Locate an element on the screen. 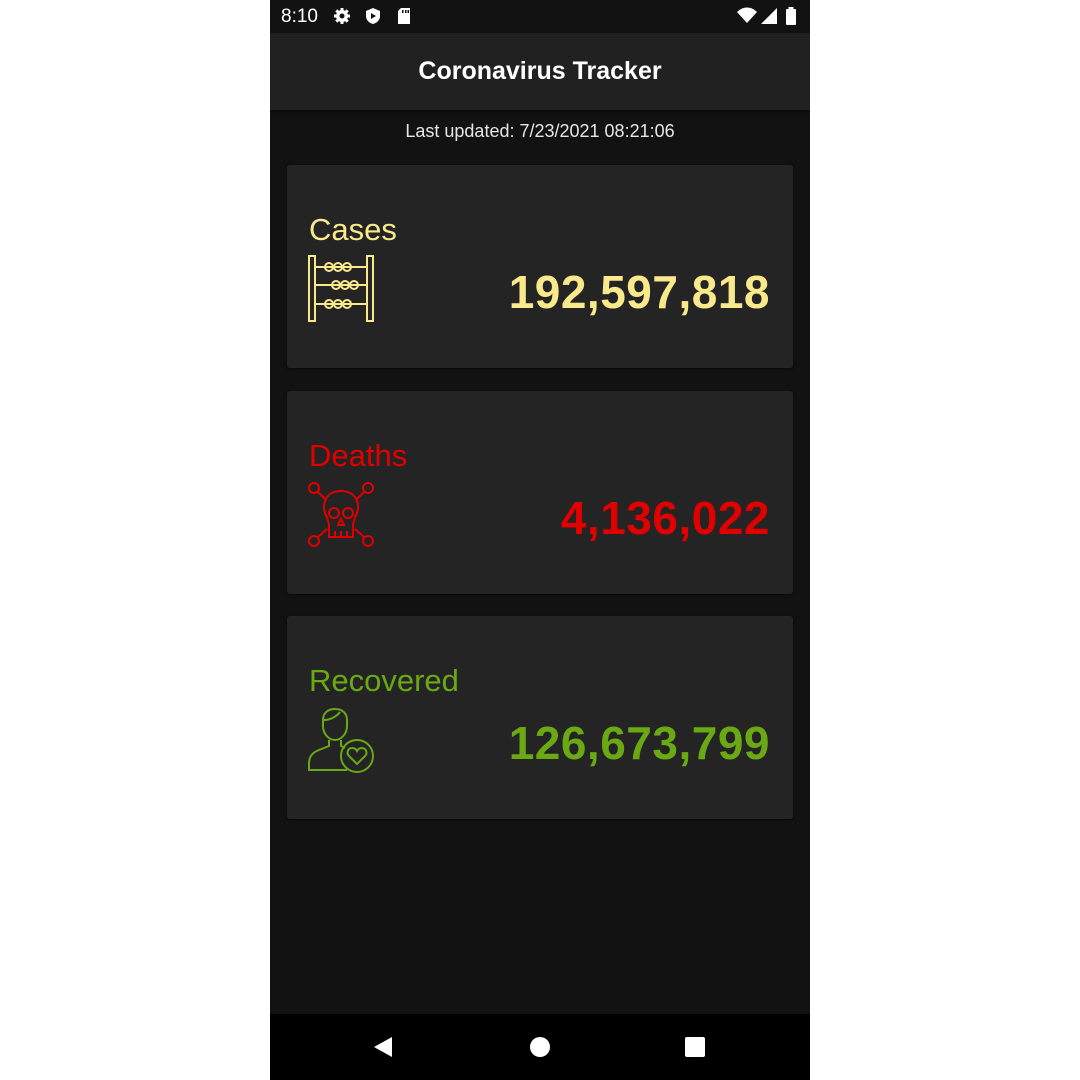 This screenshot has width=1080, height=1080. last-updated-text: Last updated: 7/23/2021 08:21:06 is located at coordinates (540, 131).